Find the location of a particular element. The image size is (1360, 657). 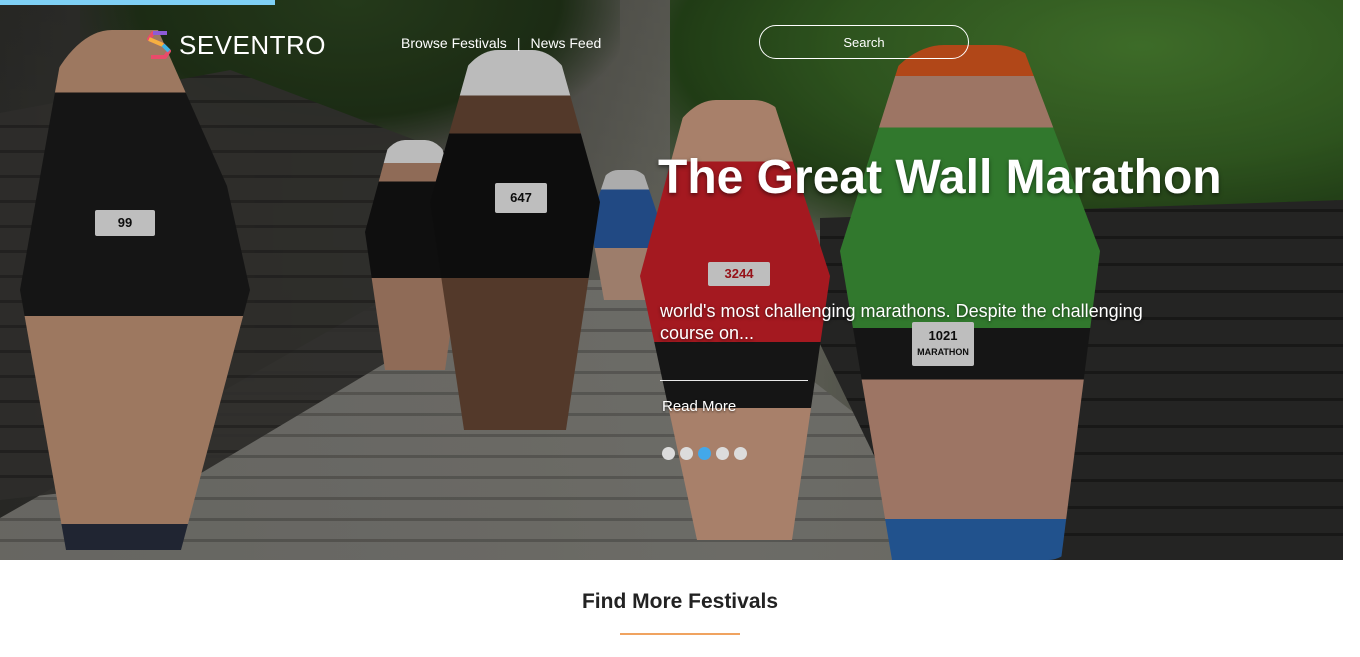

slide-title: The Great Wall Marathon is located at coordinates (940, 177).